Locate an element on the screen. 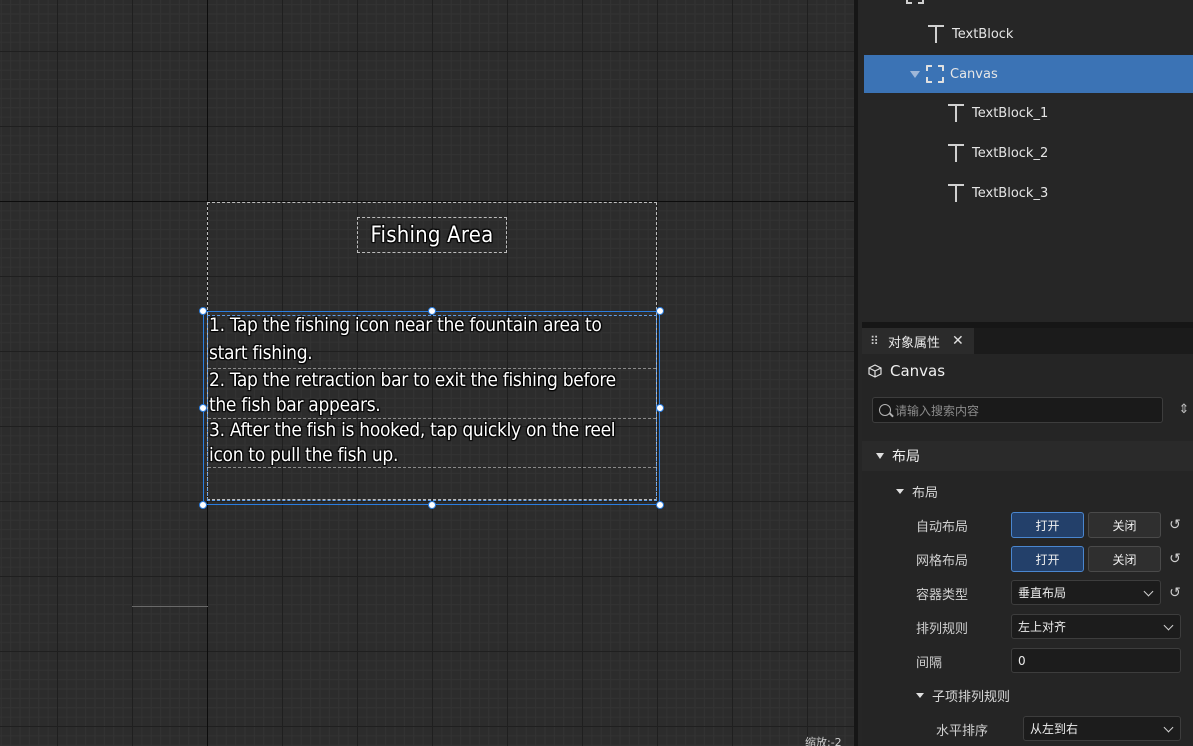  select-value: 垂直布局 is located at coordinates (1042, 593).